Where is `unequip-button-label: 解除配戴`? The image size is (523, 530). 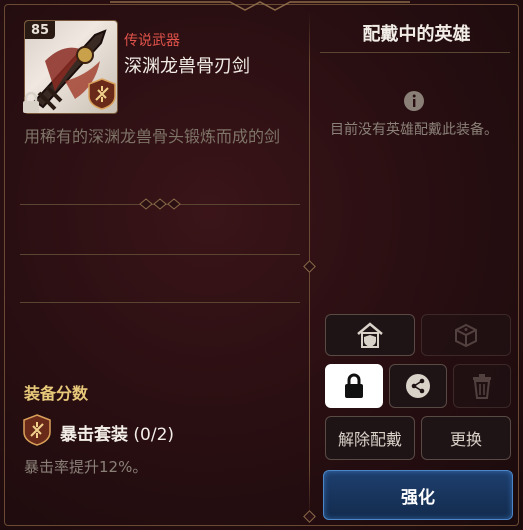 unequip-button-label: 解除配戴 is located at coordinates (369, 439).